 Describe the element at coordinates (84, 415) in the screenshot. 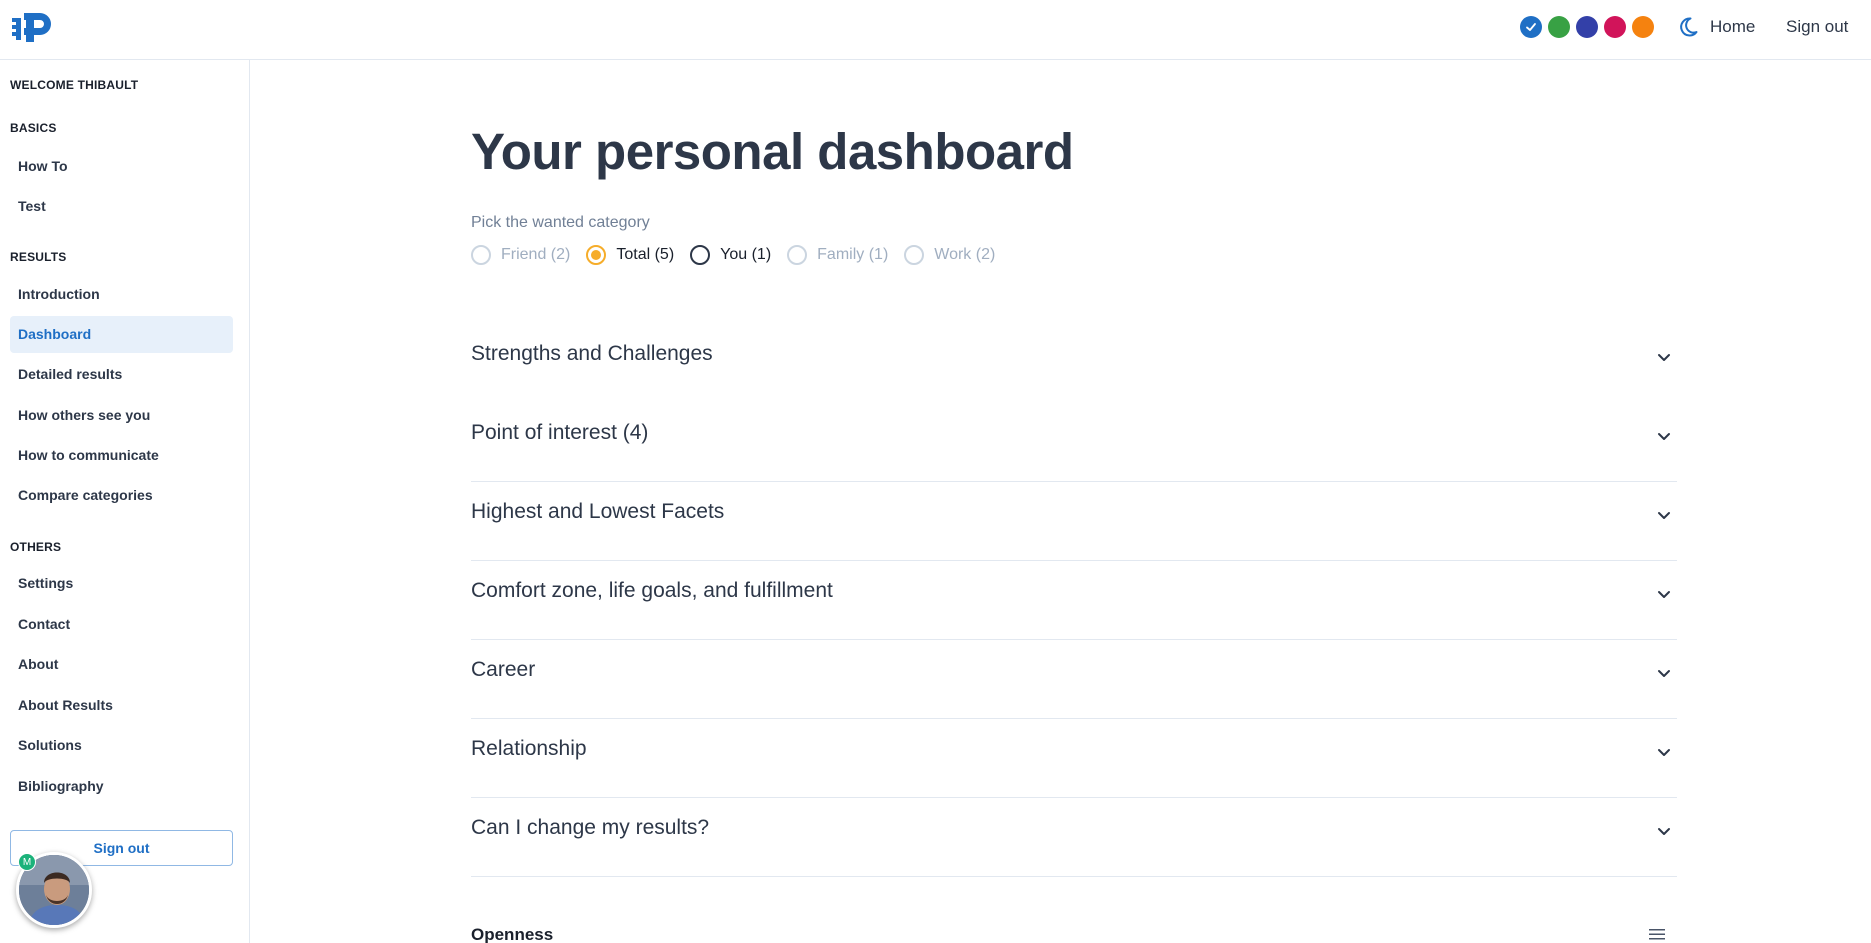

I see `sidebar-item-label: How others see you` at that location.